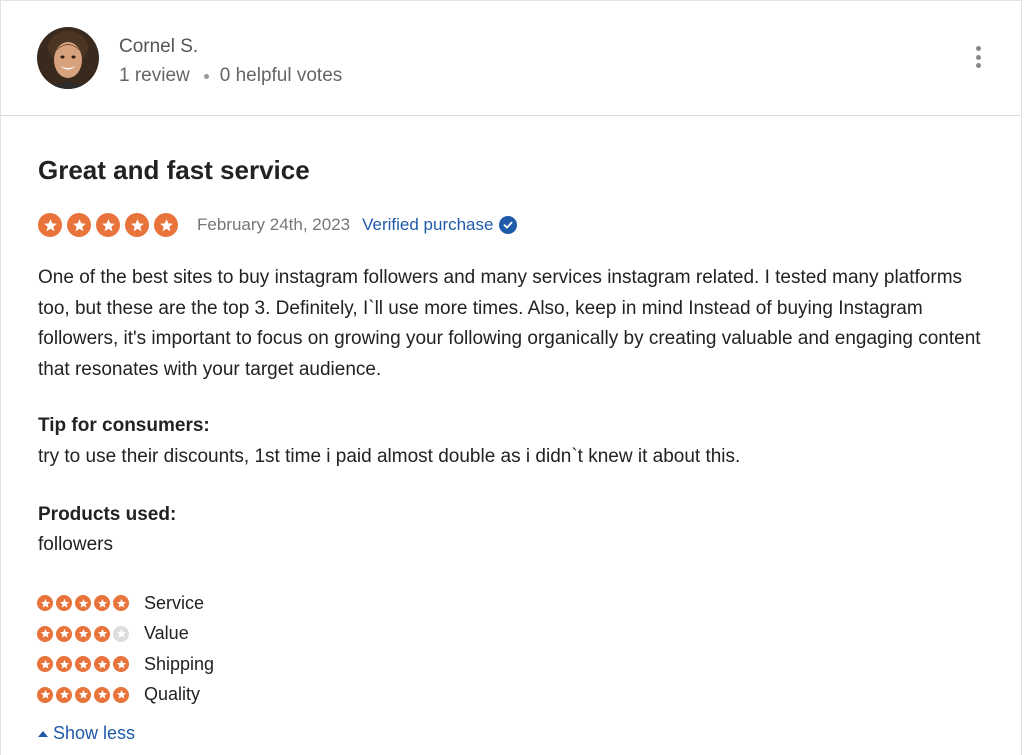 The height and width of the screenshot is (755, 1024). I want to click on products-label: Products used:, so click(107, 514).